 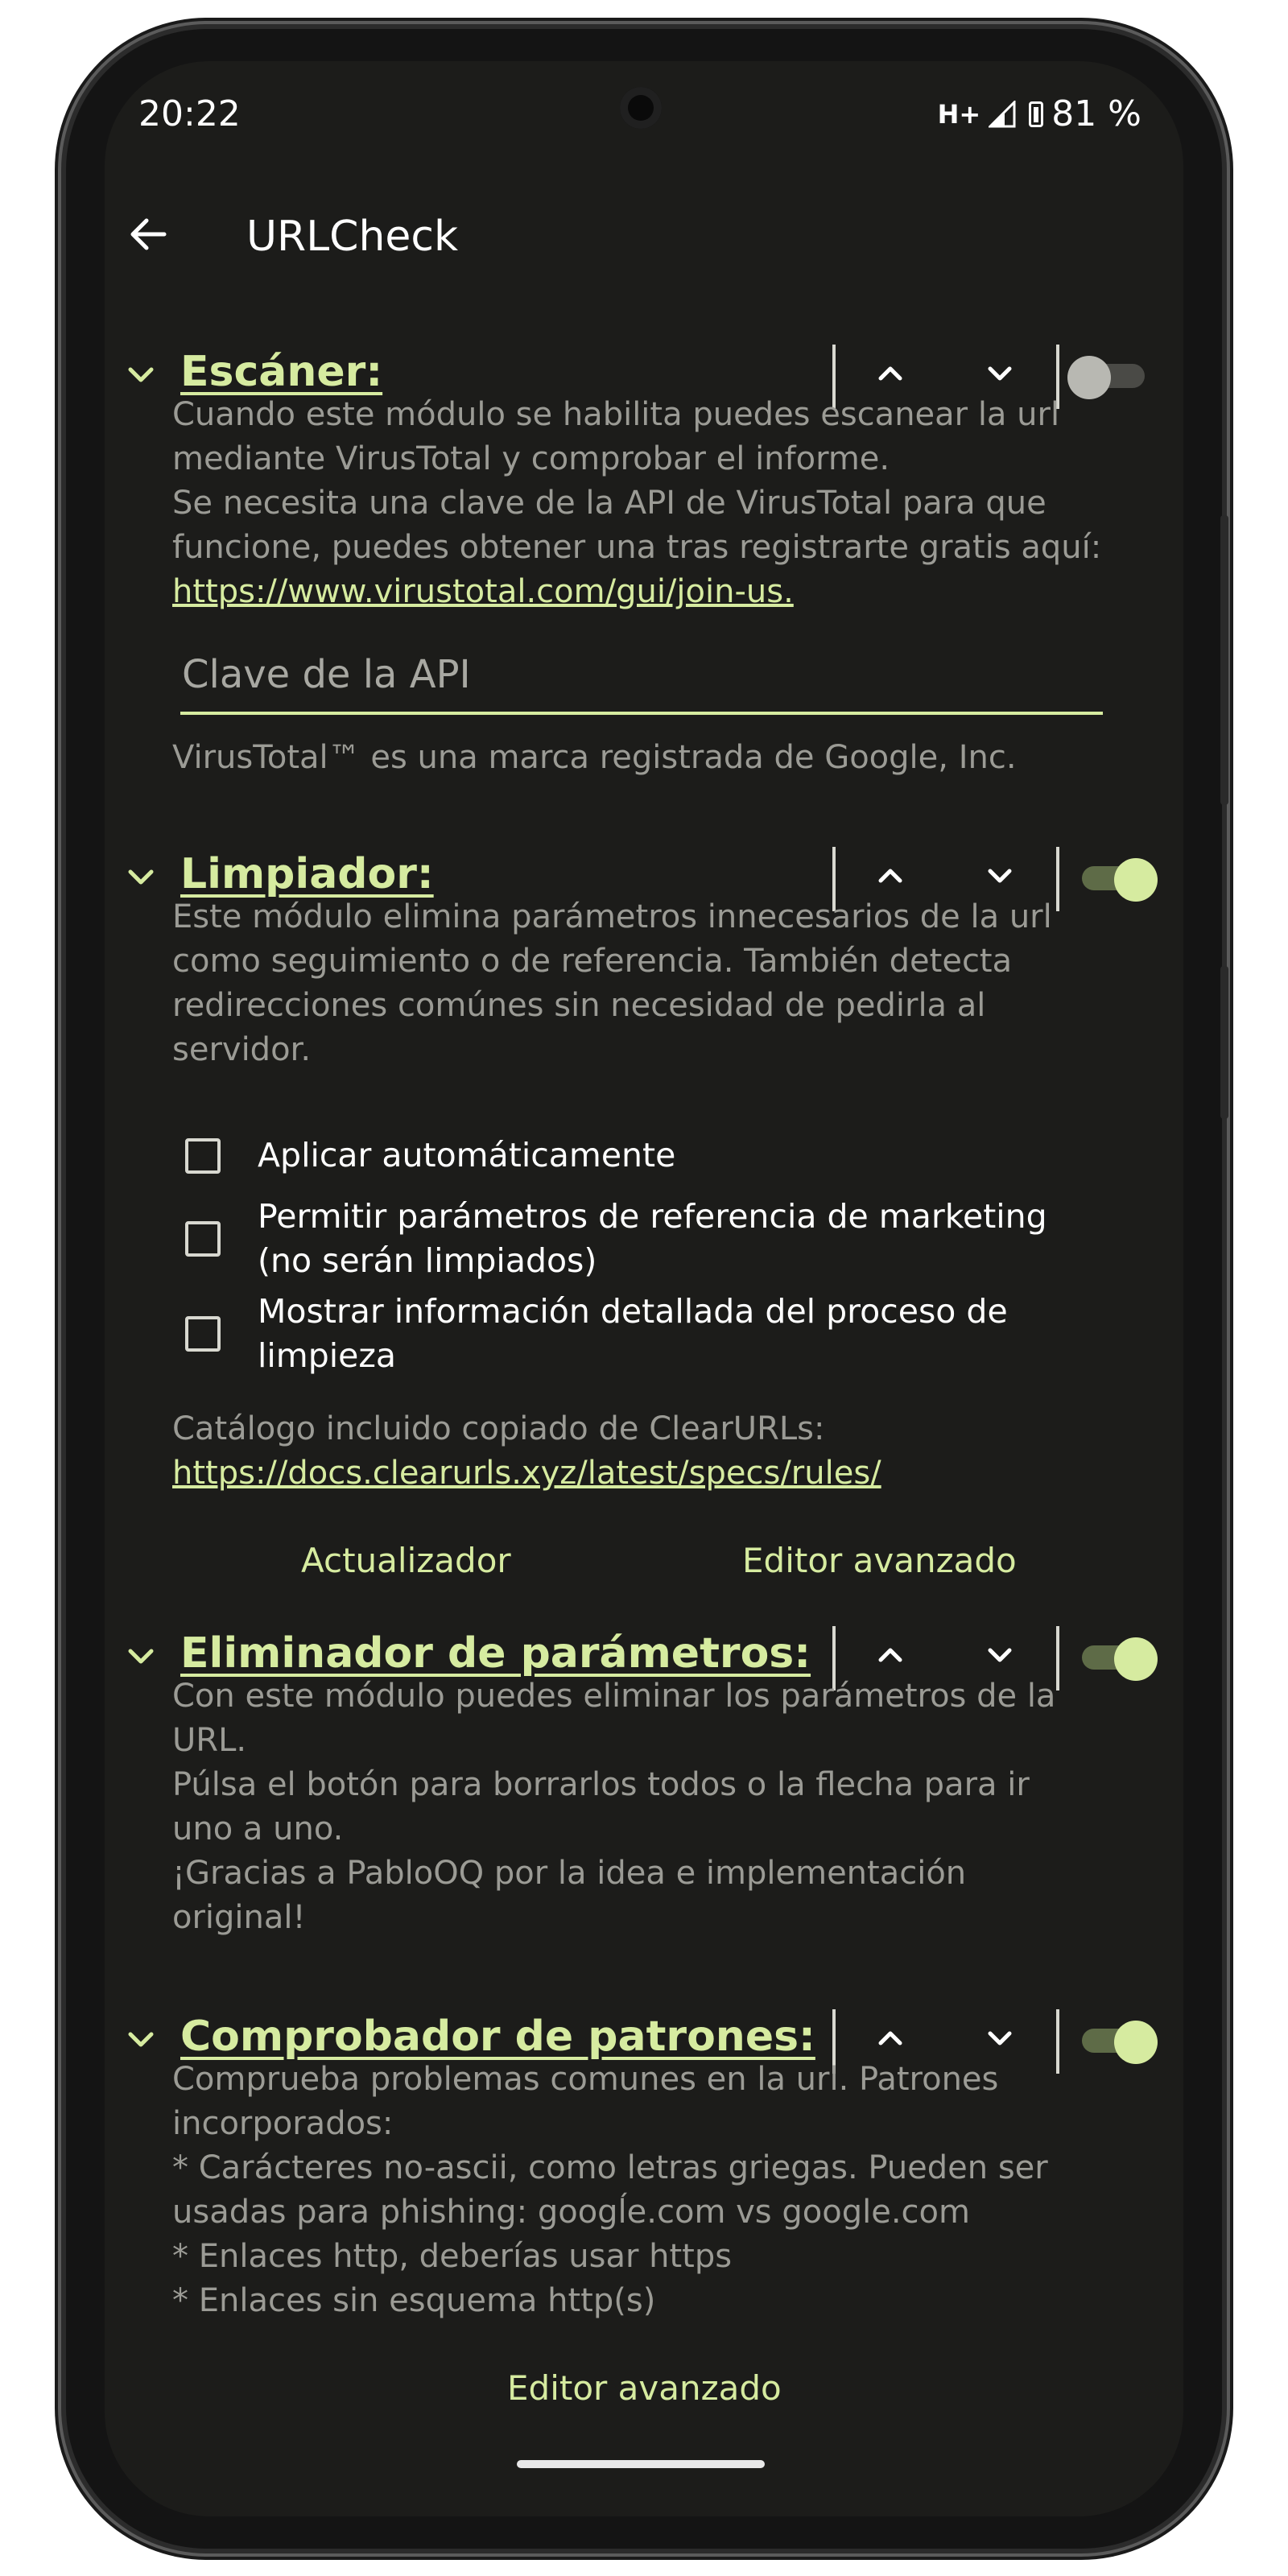 I want to click on virustotal-link: https://www.virustotal.com/gui/join-us., so click(x=483, y=591).